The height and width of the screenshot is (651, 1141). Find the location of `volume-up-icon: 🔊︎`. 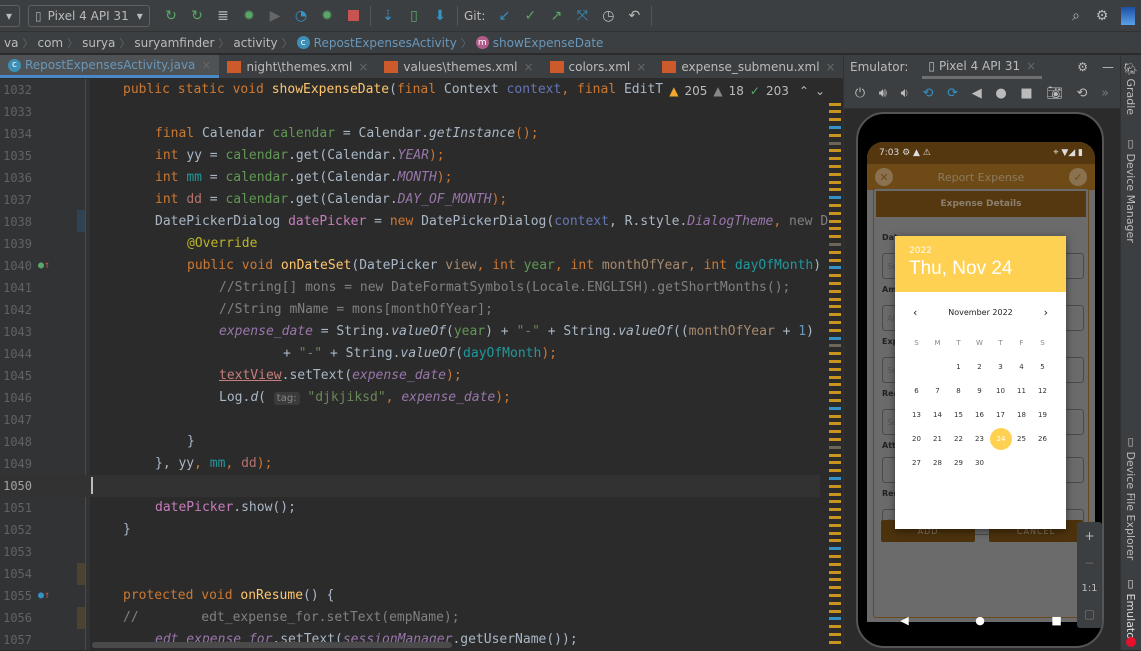

volume-up-icon: 🔊︎ is located at coordinates (883, 93).